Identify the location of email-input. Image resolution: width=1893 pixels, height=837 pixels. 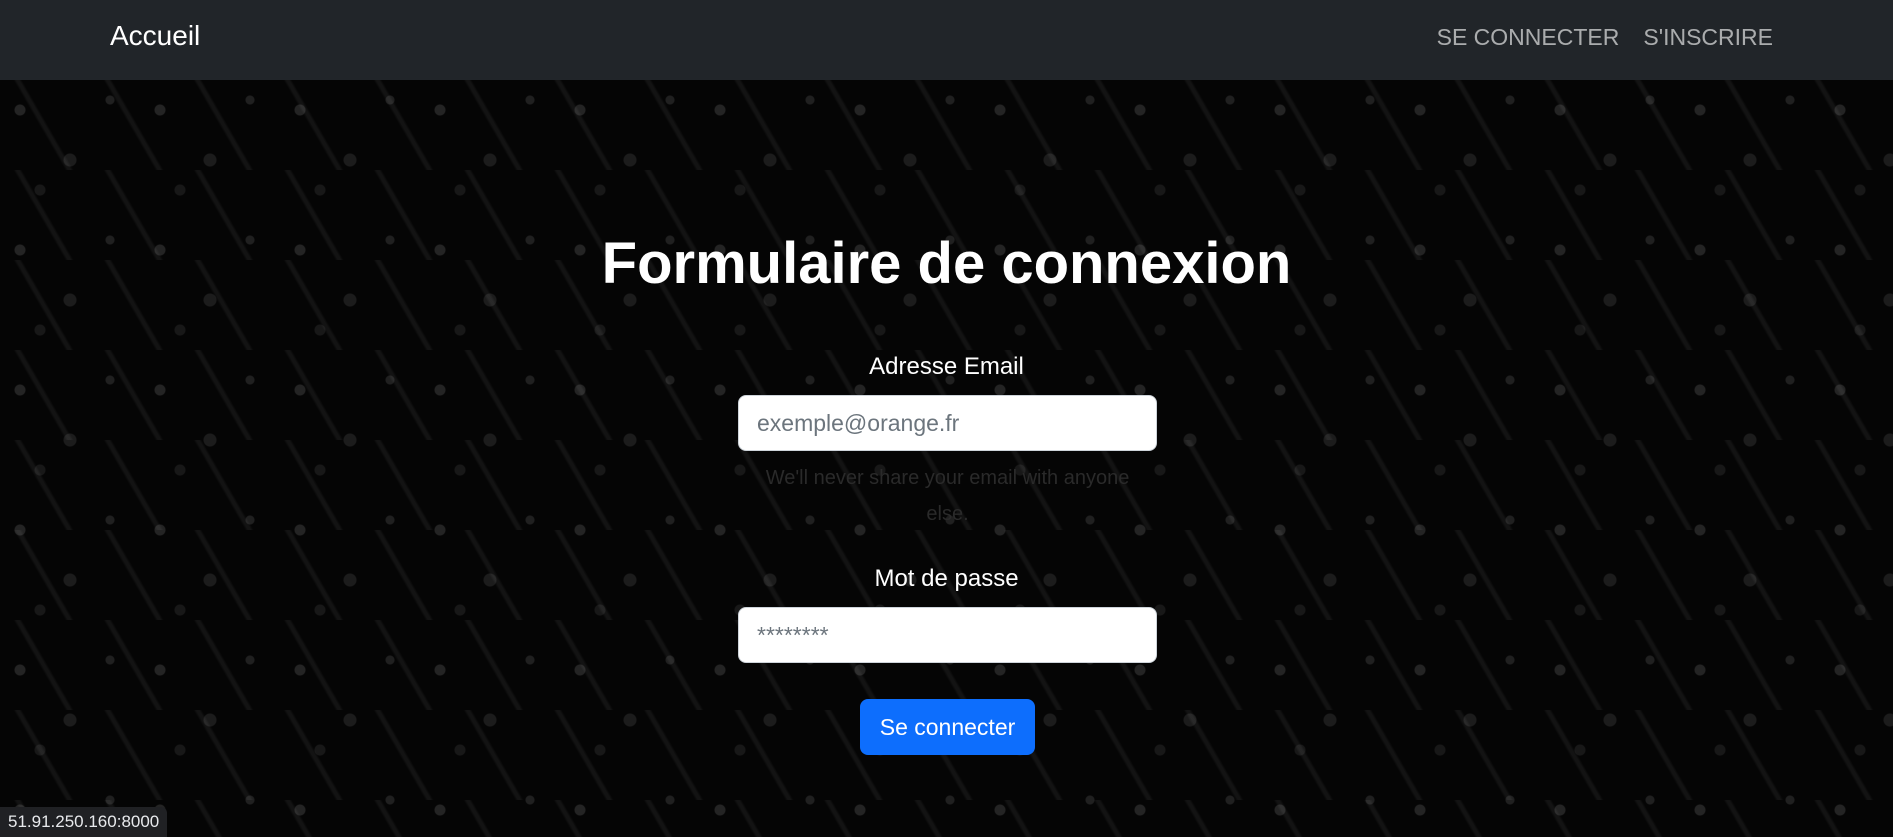
(947, 423).